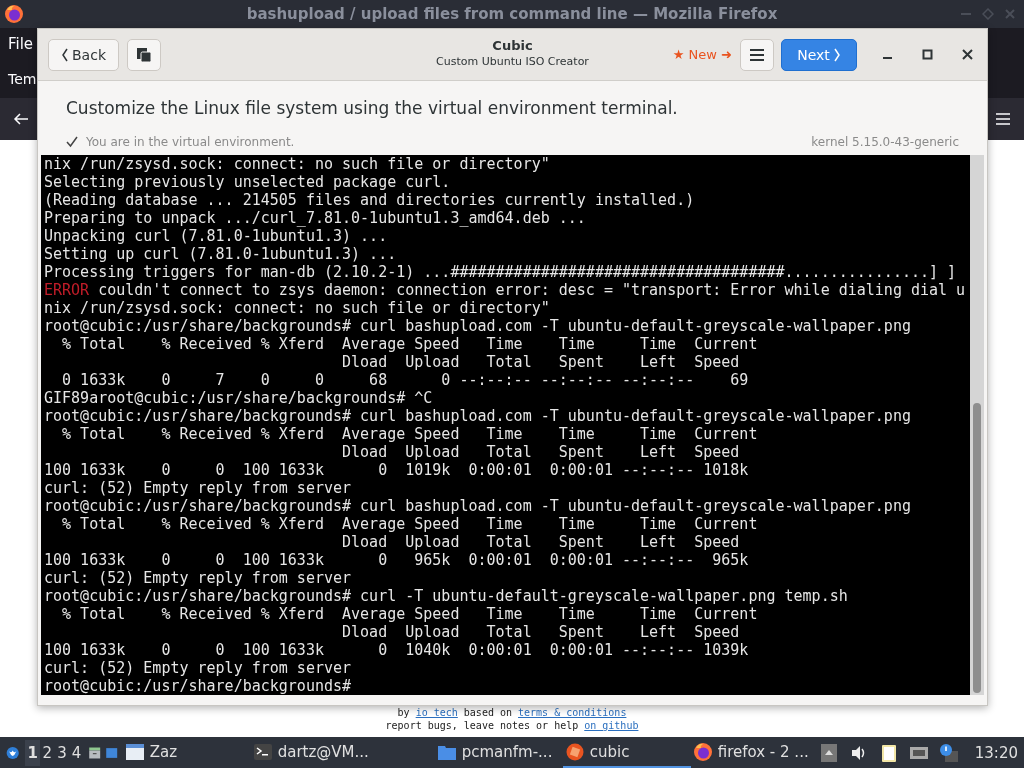 The height and width of the screenshot is (768, 1024). I want to click on copy-icon, so click(144, 54).